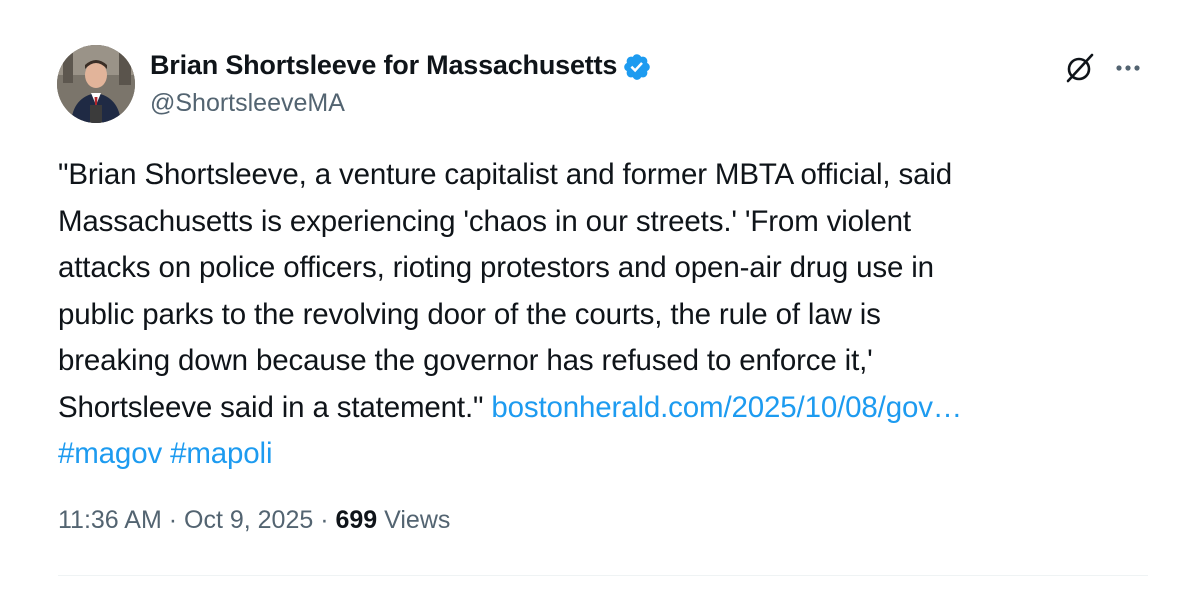  What do you see at coordinates (603, 575) in the screenshot?
I see `divider` at bounding box center [603, 575].